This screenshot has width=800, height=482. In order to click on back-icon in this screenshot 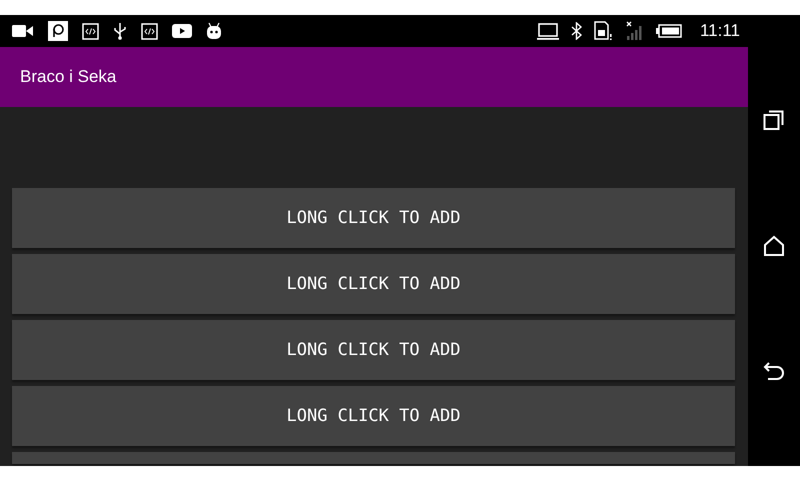, I will do `click(774, 371)`.